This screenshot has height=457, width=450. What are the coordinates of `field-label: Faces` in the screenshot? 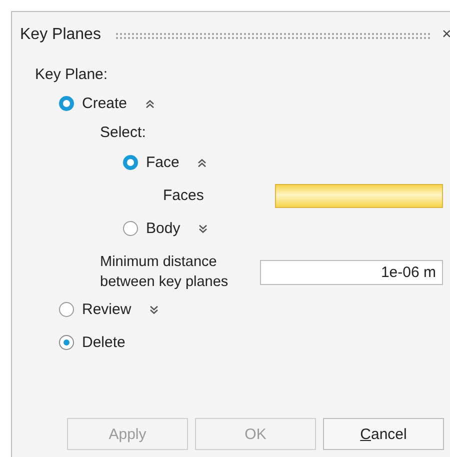 It's located at (184, 195).